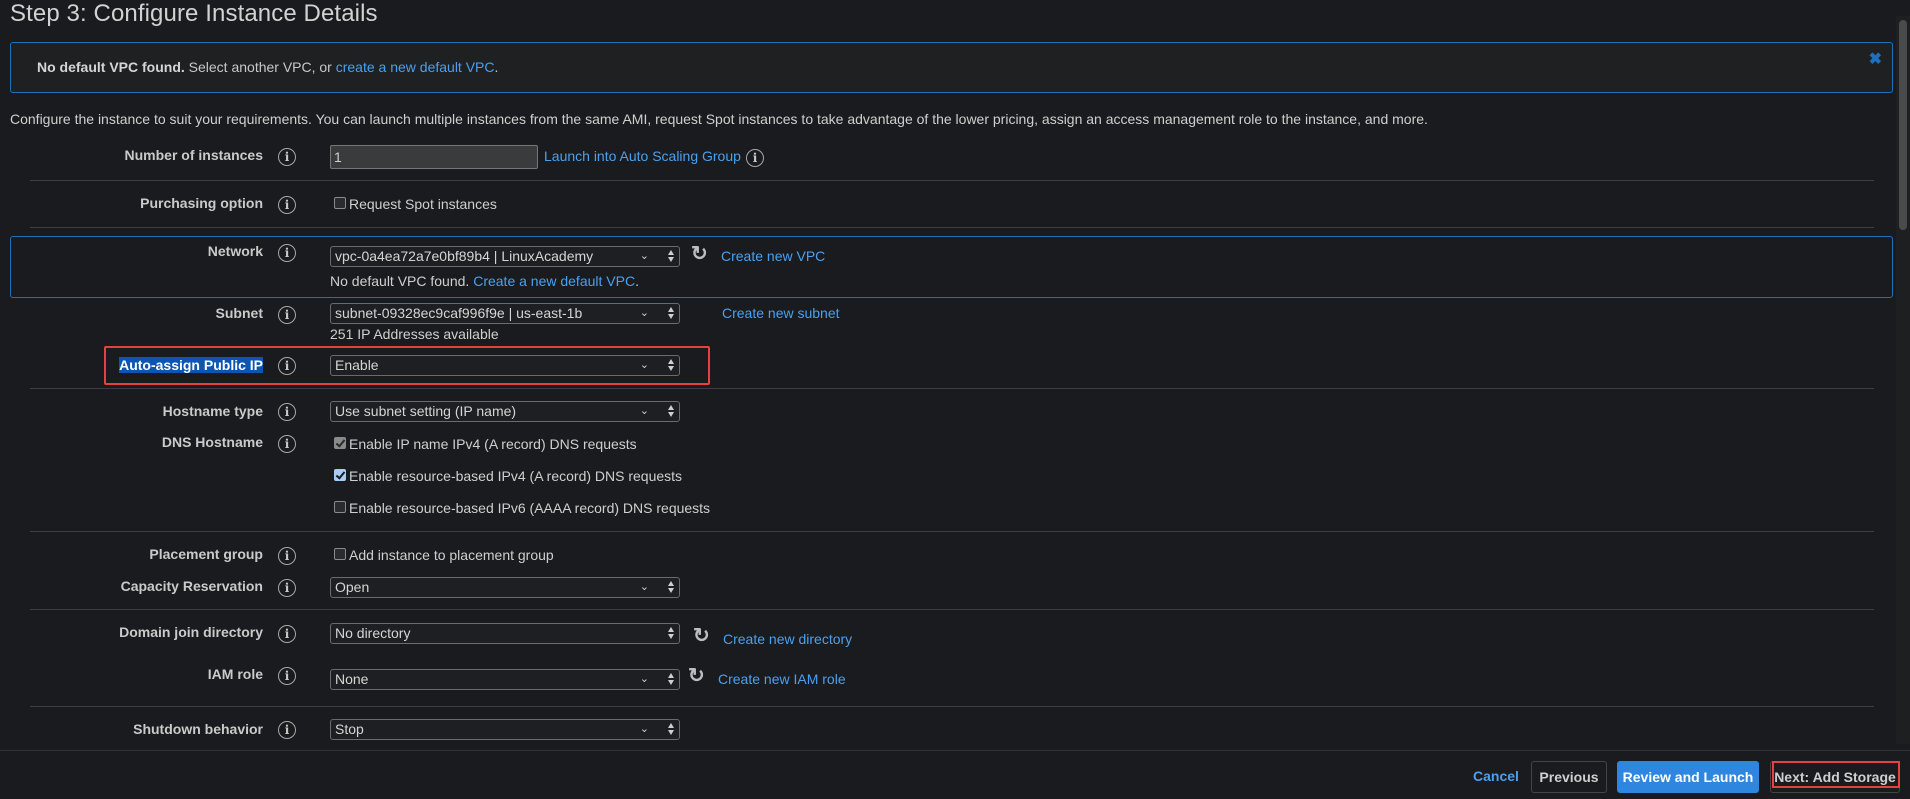 The height and width of the screenshot is (799, 1910). What do you see at coordinates (496, 67) in the screenshot?
I see `alert-suffix: .` at bounding box center [496, 67].